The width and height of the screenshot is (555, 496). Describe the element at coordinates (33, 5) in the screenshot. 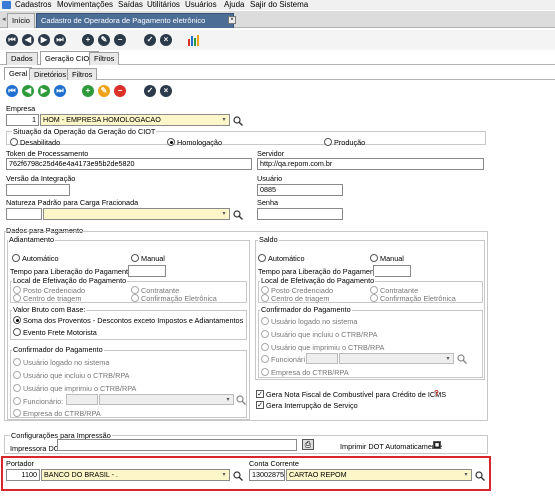

I see `menu-cadastros: Cadastros` at that location.